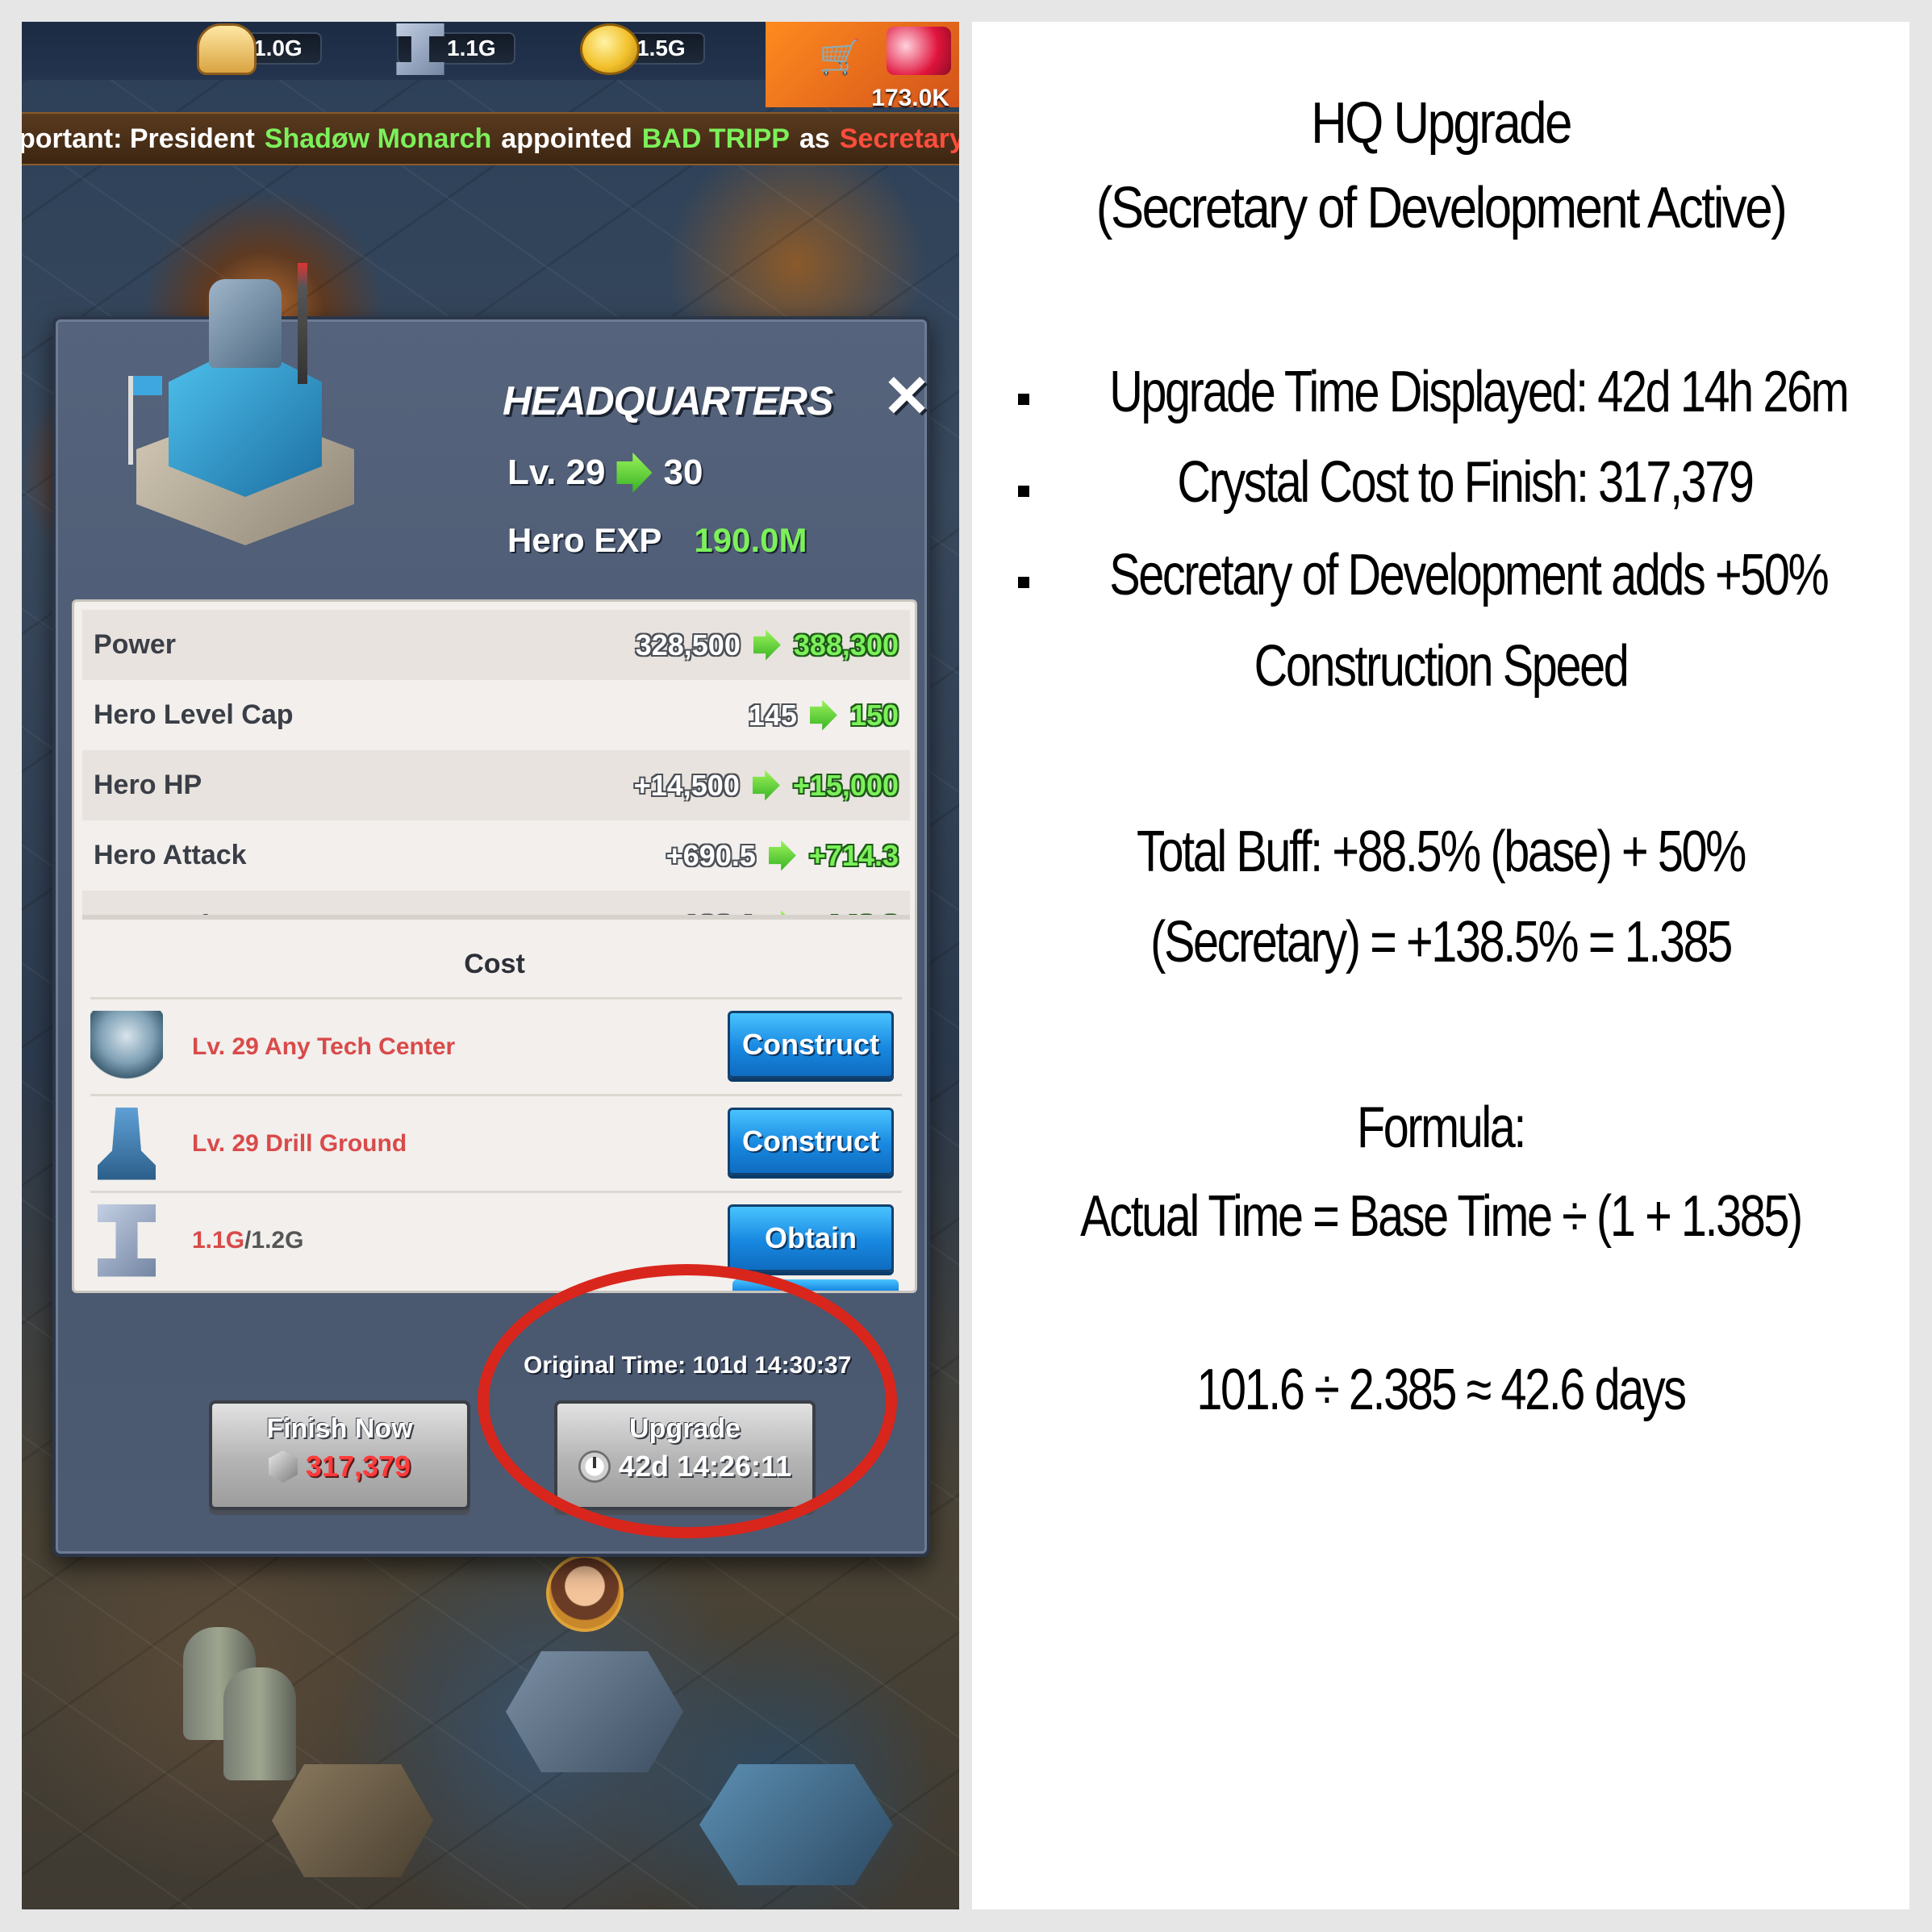 This screenshot has height=1932, width=1932. Describe the element at coordinates (1466, 482) in the screenshot. I see `bullet-crystal-cost: Crystal Cost to Finish: 317,379` at that location.